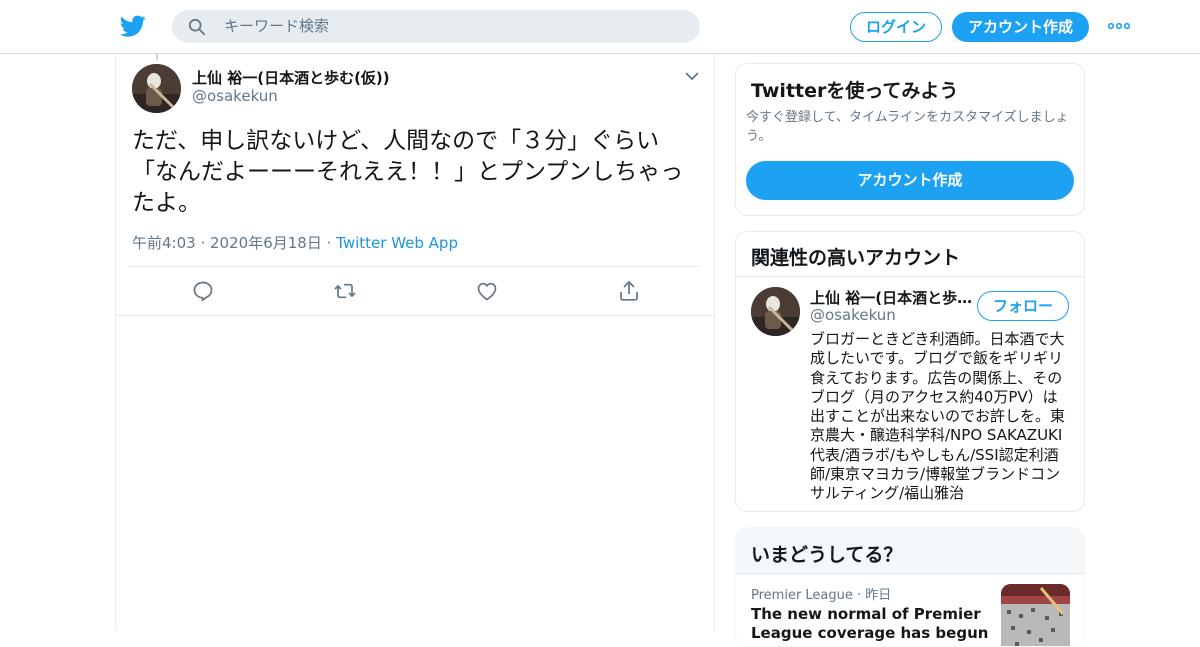  I want to click on twitter-bird-icon, so click(133, 26).